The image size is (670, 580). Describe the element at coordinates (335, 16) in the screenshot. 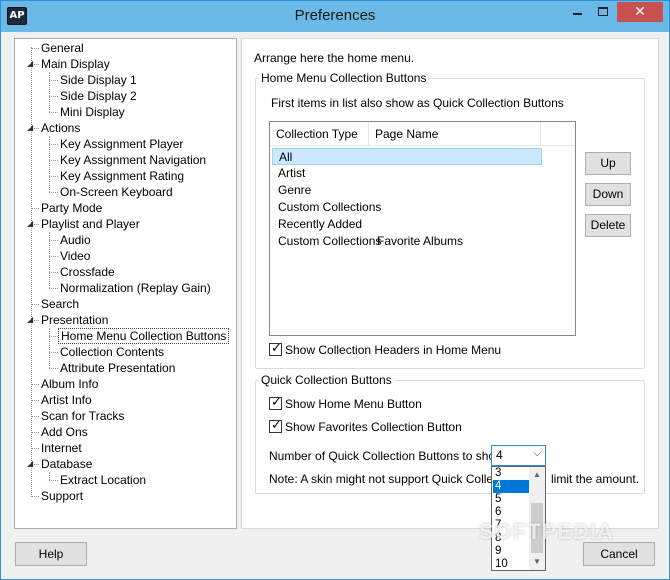

I see `title-bar: AP Preferences ✕` at that location.